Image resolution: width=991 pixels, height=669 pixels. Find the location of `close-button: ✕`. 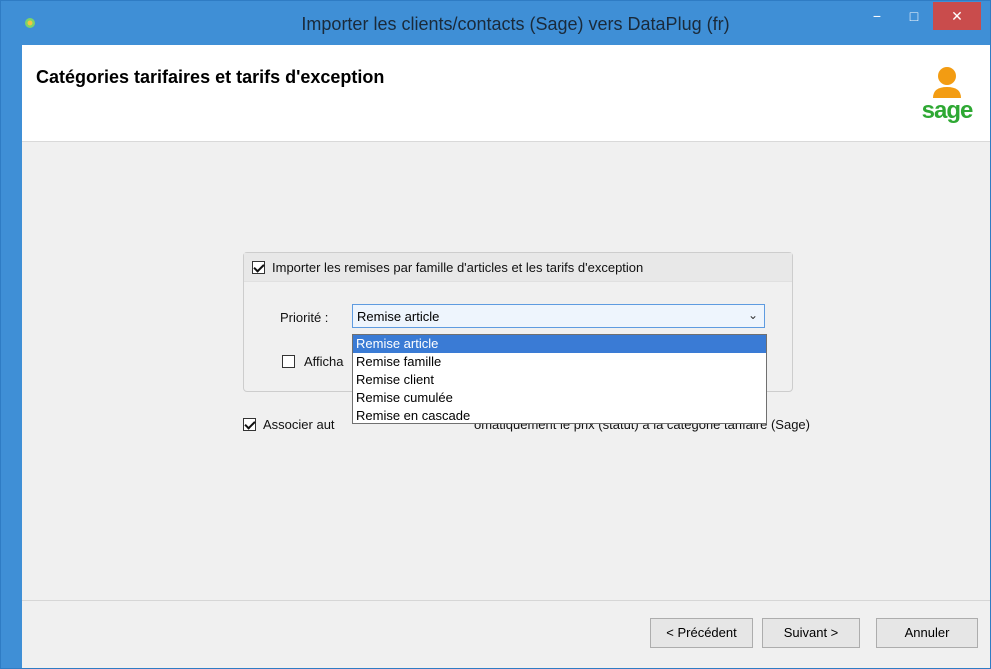

close-button: ✕ is located at coordinates (957, 16).